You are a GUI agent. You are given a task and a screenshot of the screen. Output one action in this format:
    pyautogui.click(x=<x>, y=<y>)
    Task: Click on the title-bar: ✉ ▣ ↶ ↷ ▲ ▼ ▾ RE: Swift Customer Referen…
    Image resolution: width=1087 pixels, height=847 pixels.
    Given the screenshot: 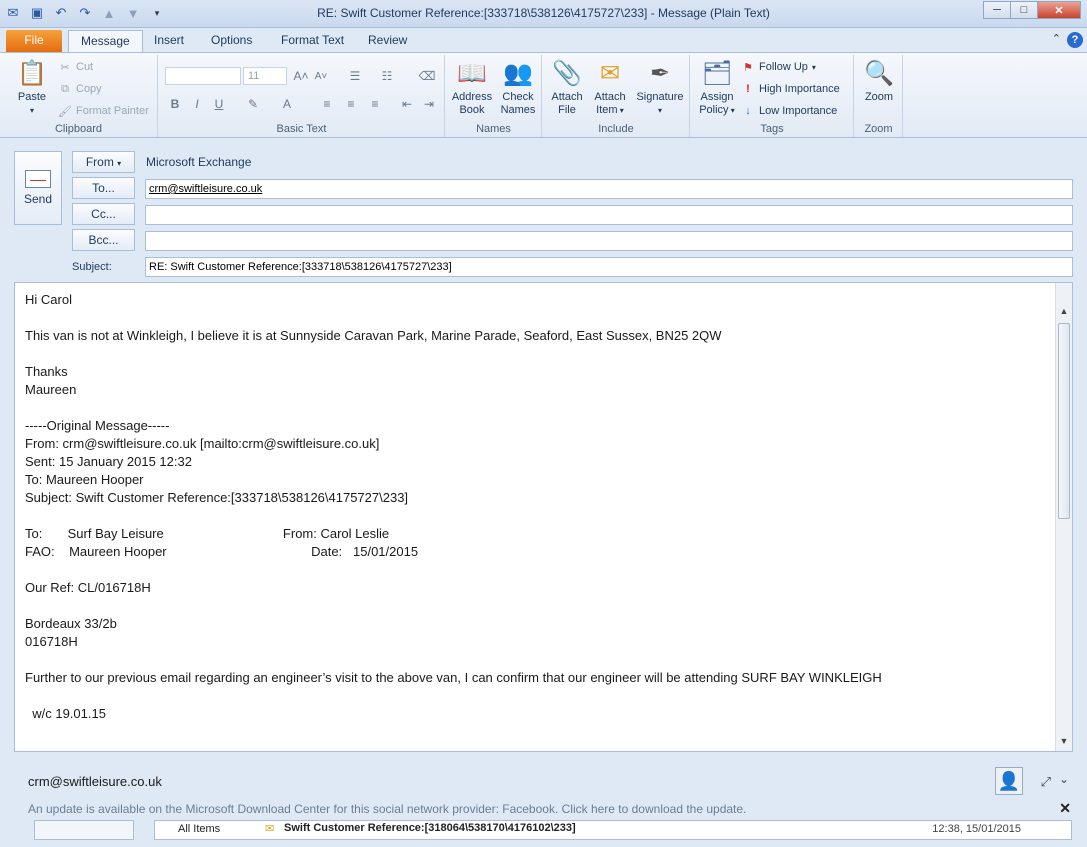 What is the action you would take?
    pyautogui.click(x=543, y=14)
    